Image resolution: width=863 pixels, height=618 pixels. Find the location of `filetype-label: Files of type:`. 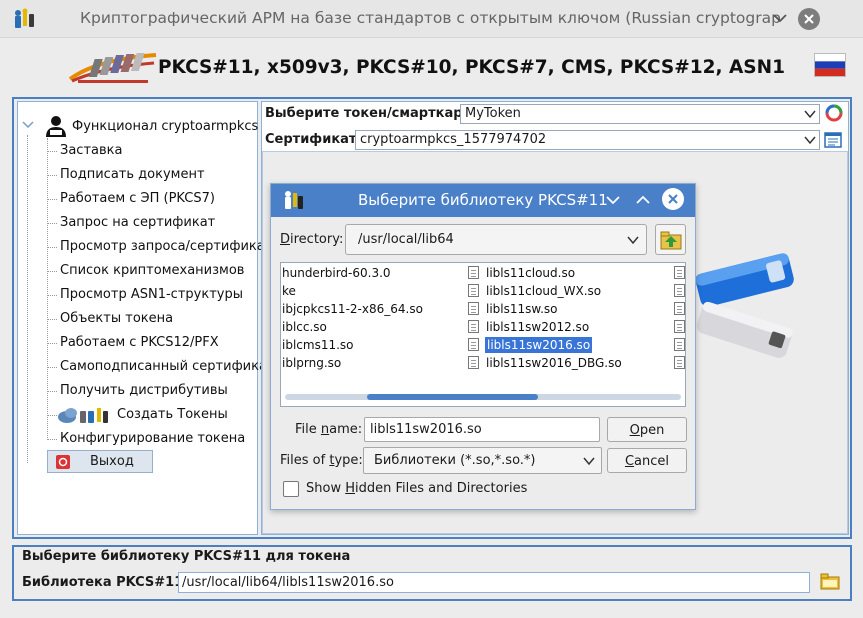

filetype-label: Files of type: is located at coordinates (321, 460).